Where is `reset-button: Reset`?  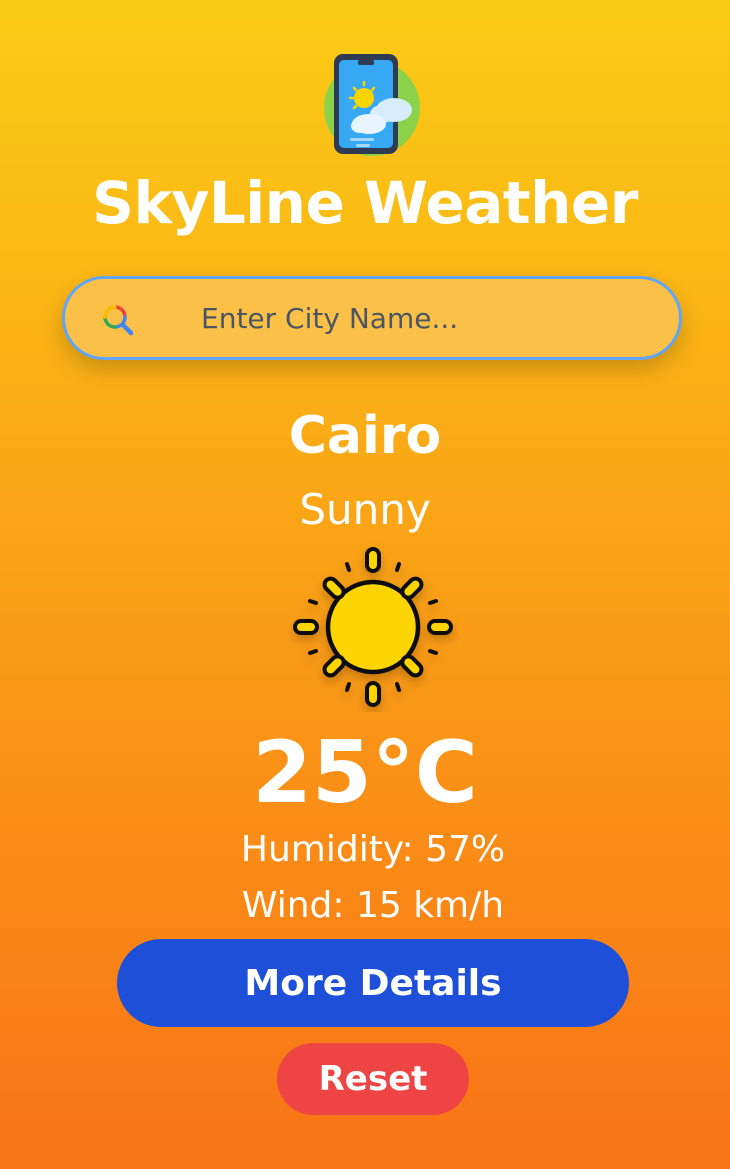
reset-button: Reset is located at coordinates (373, 1079).